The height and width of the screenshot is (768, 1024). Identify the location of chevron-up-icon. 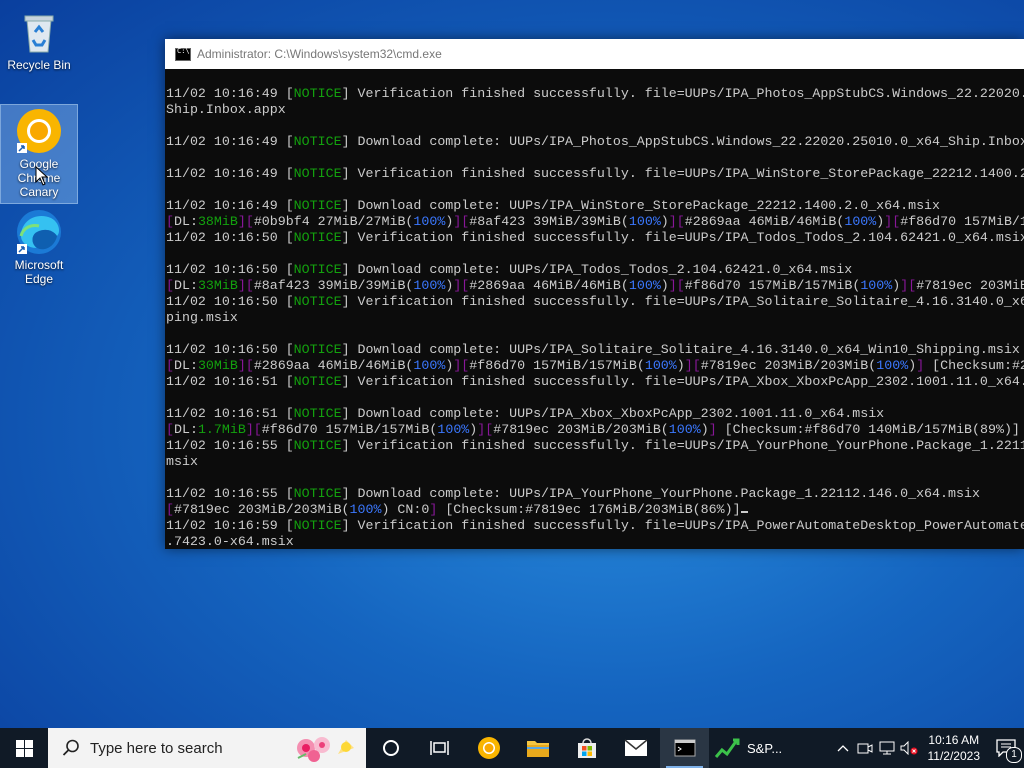
(842, 748).